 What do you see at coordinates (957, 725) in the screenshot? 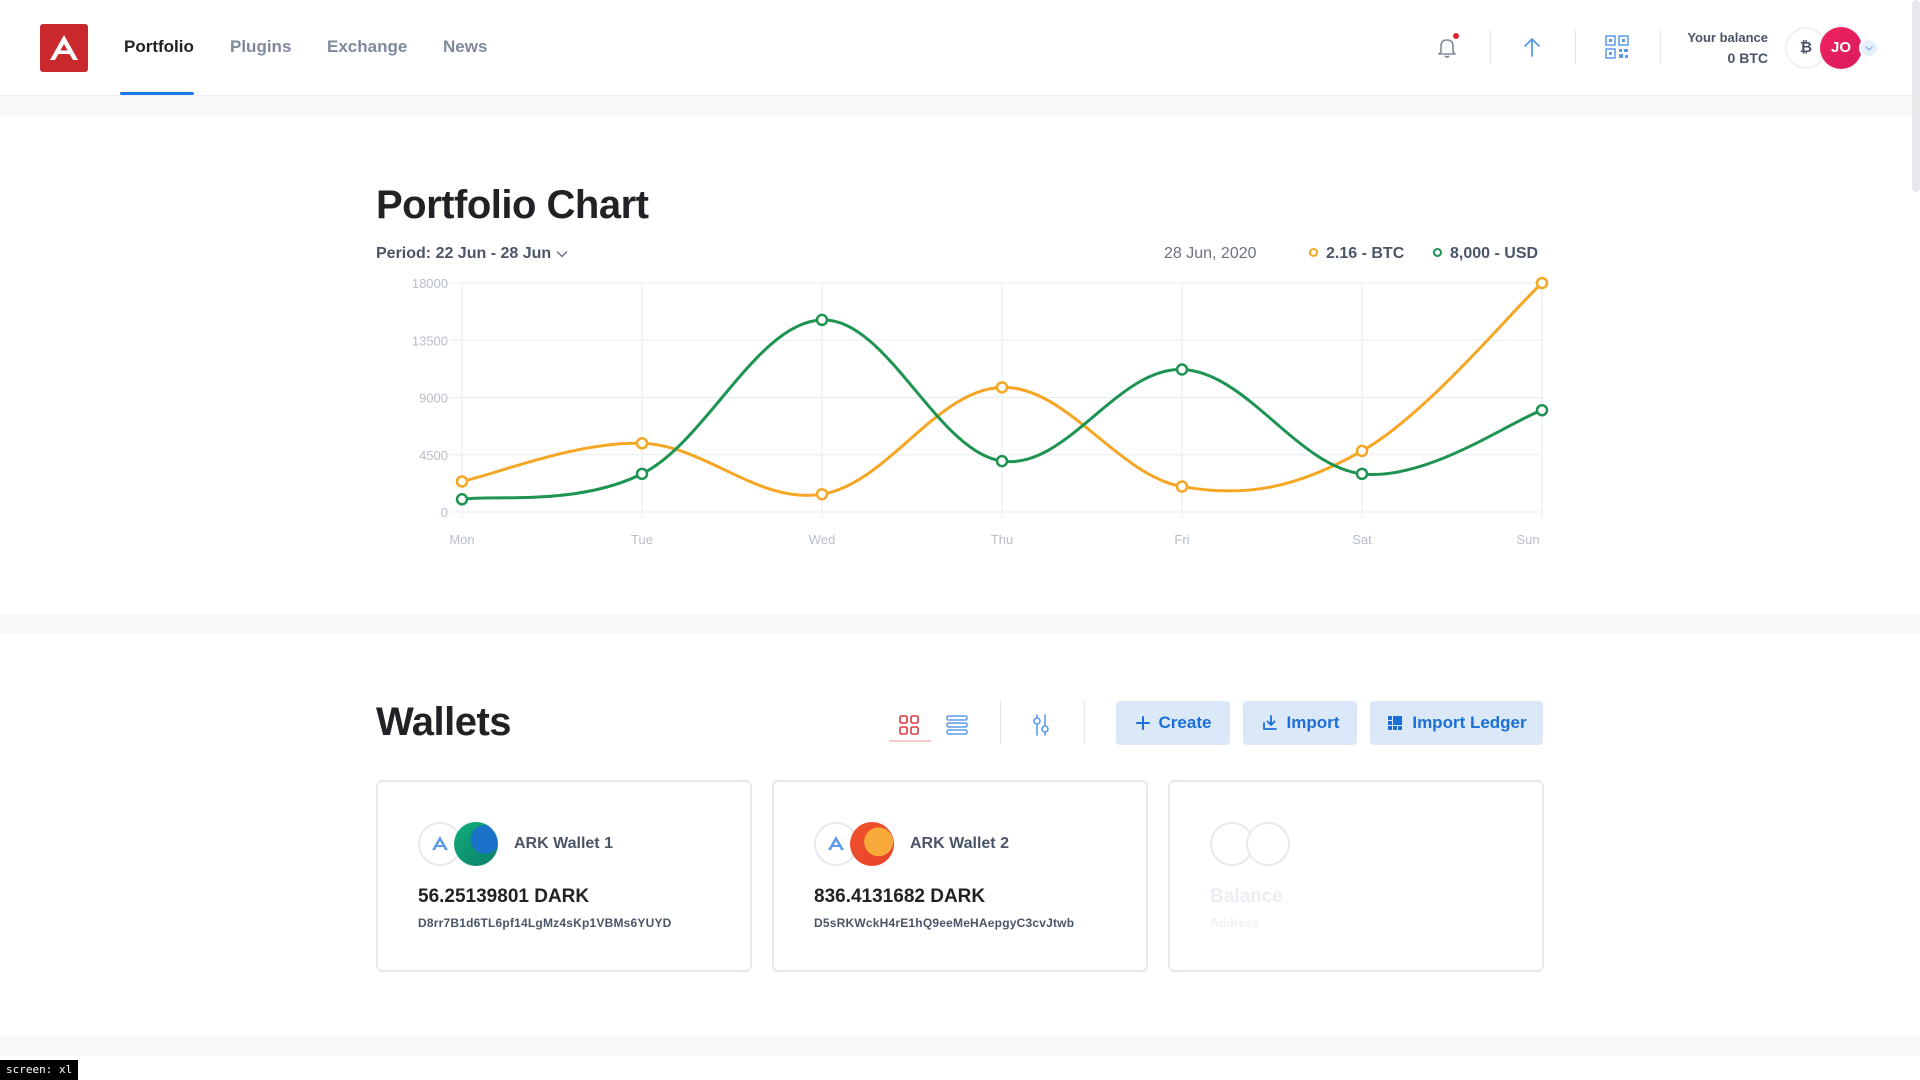
I see `list-view-icon` at bounding box center [957, 725].